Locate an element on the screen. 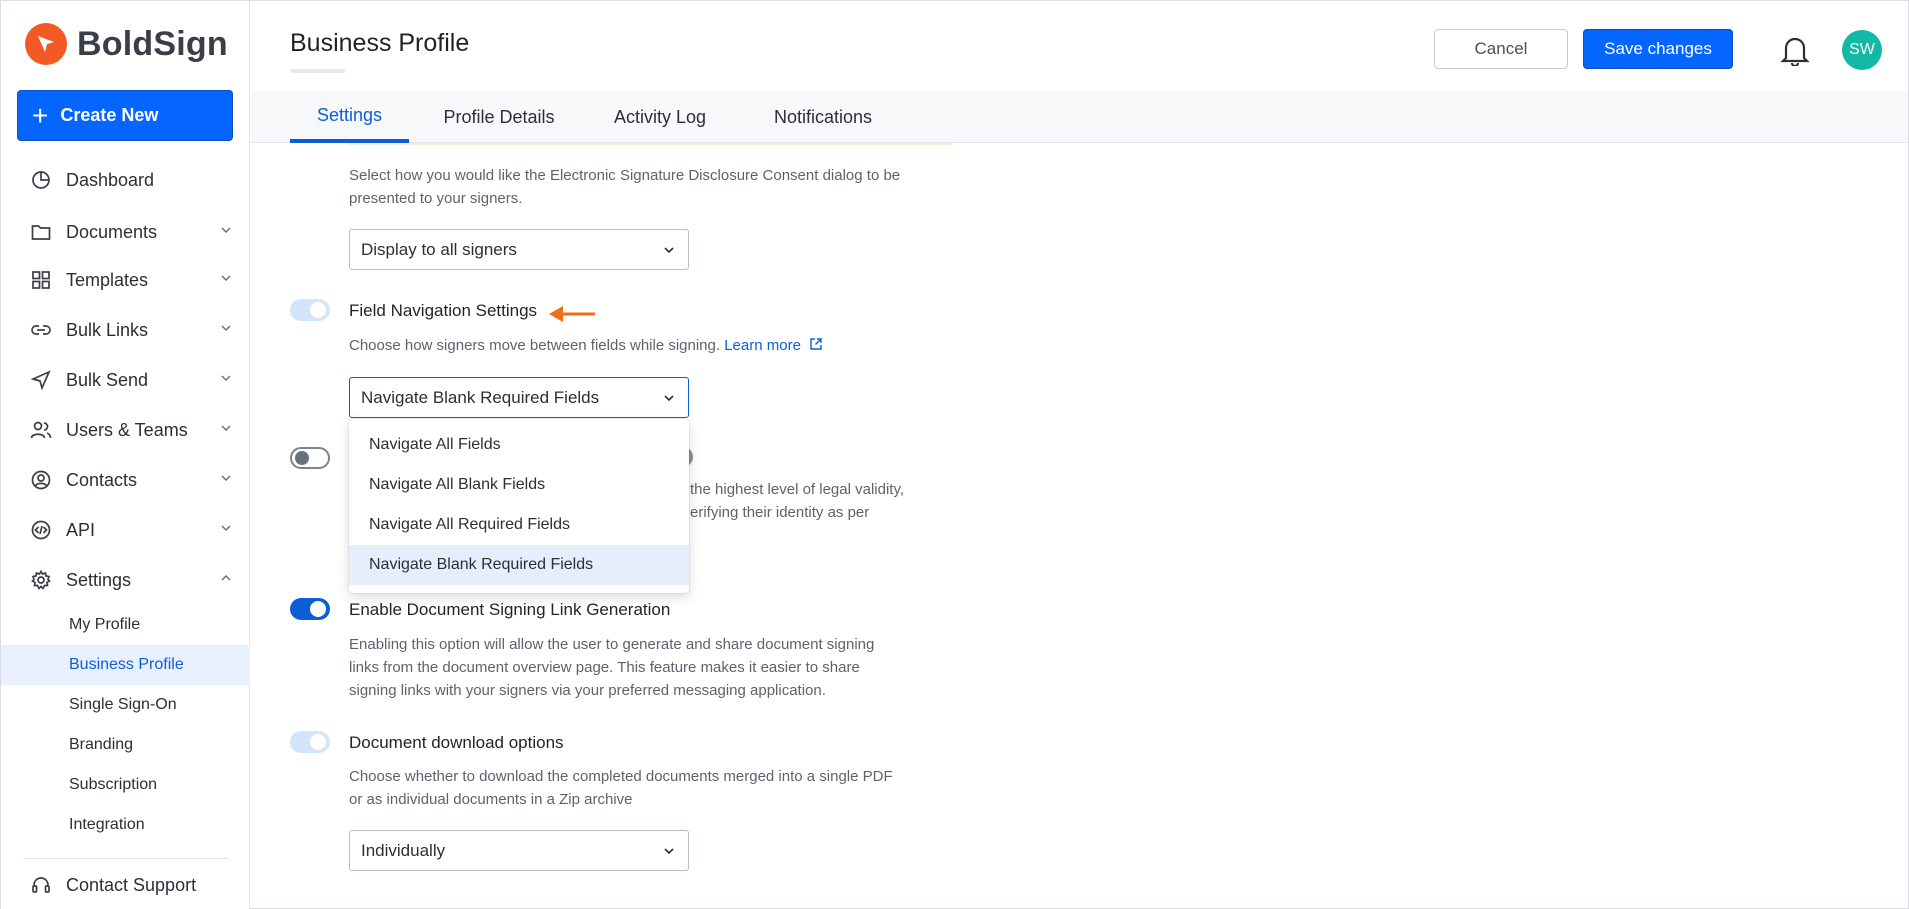 The width and height of the screenshot is (1909, 909). link-icon is located at coordinates (41, 330).